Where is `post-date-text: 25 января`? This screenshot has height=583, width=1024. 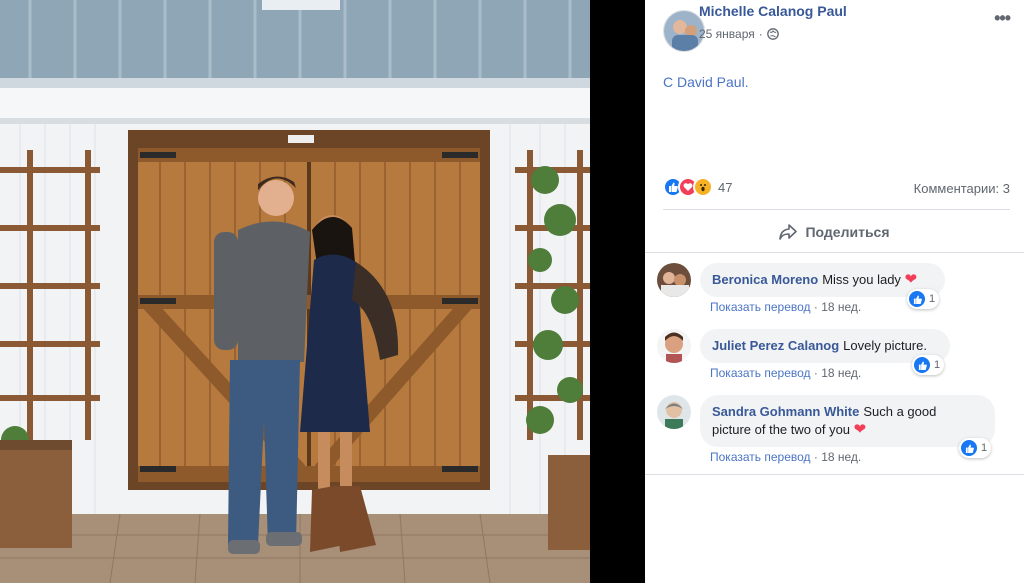 post-date-text: 25 января is located at coordinates (727, 34).